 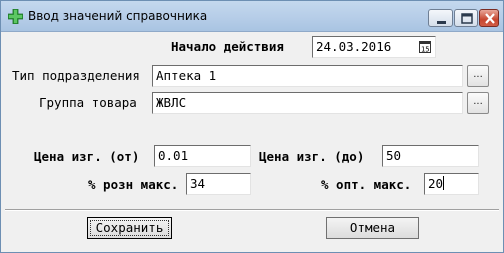 What do you see at coordinates (366, 184) in the screenshot?
I see `wholesale-max-label: % опт. макс.` at bounding box center [366, 184].